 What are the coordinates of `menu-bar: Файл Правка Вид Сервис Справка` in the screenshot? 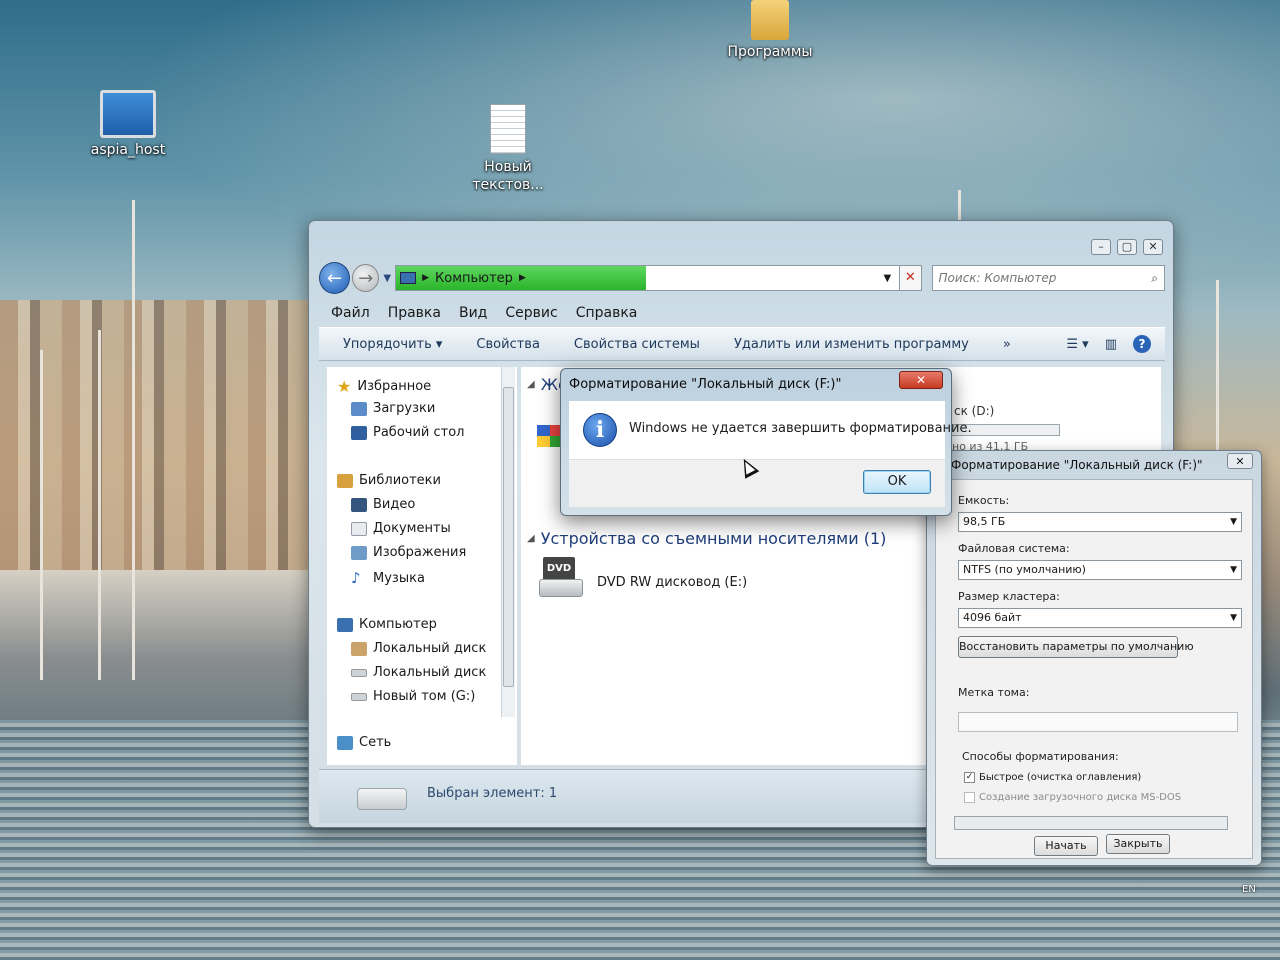 It's located at (742, 313).